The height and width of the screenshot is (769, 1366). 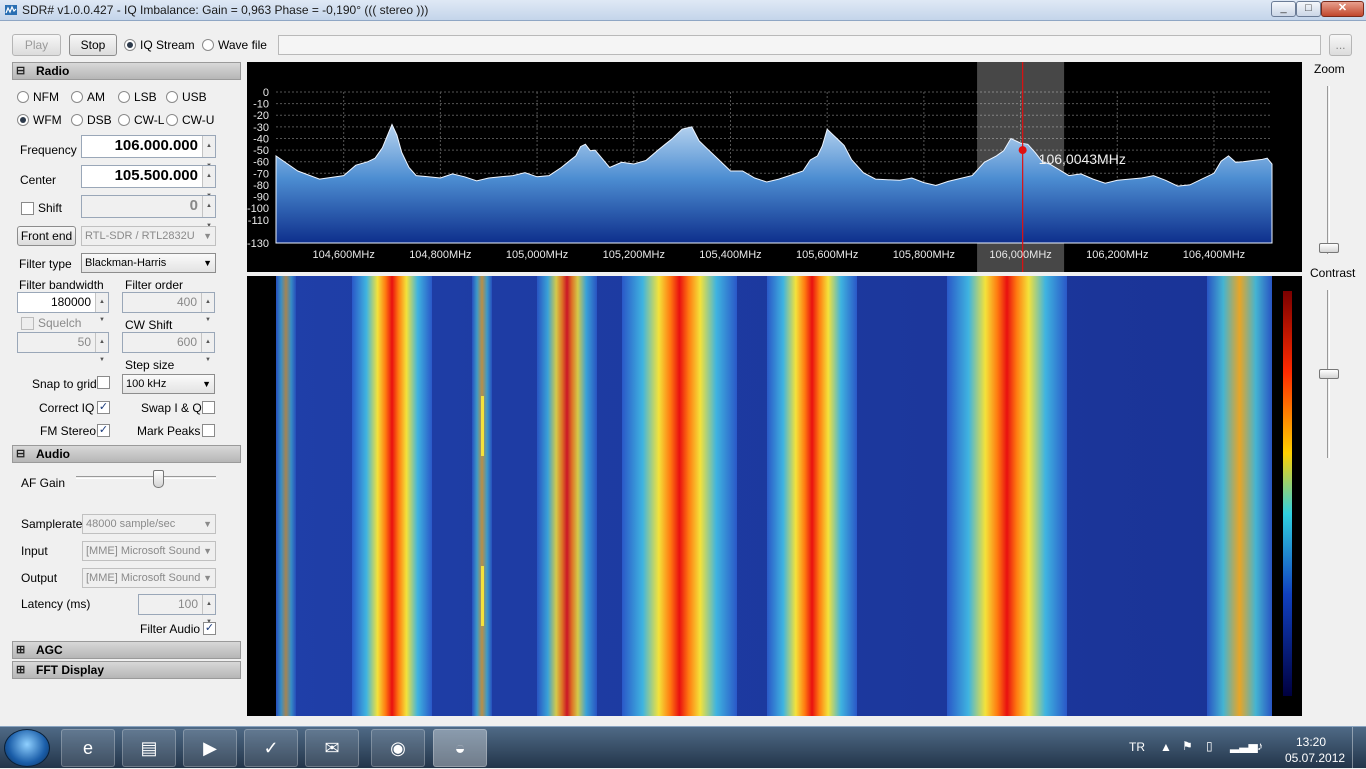 What do you see at coordinates (36, 45) in the screenshot?
I see `play-button: Play` at bounding box center [36, 45].